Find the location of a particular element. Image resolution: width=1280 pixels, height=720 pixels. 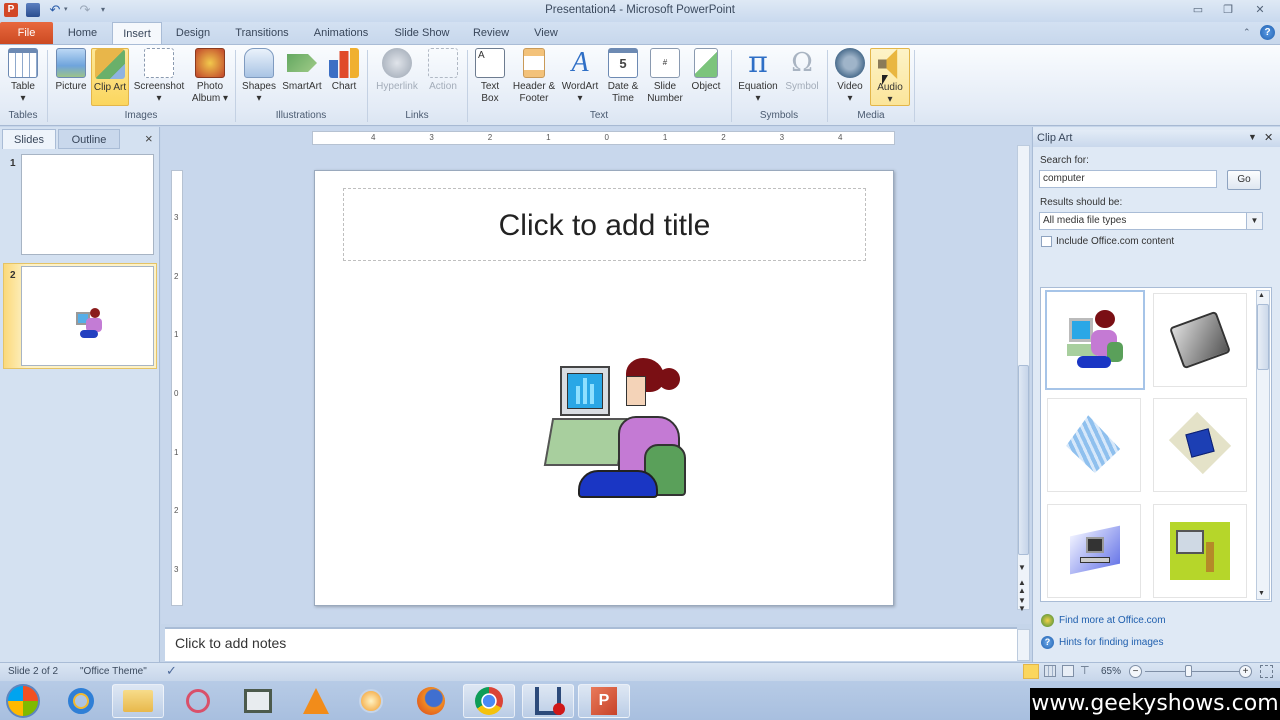

taskbar-snipping-tool is located at coordinates (198, 701).